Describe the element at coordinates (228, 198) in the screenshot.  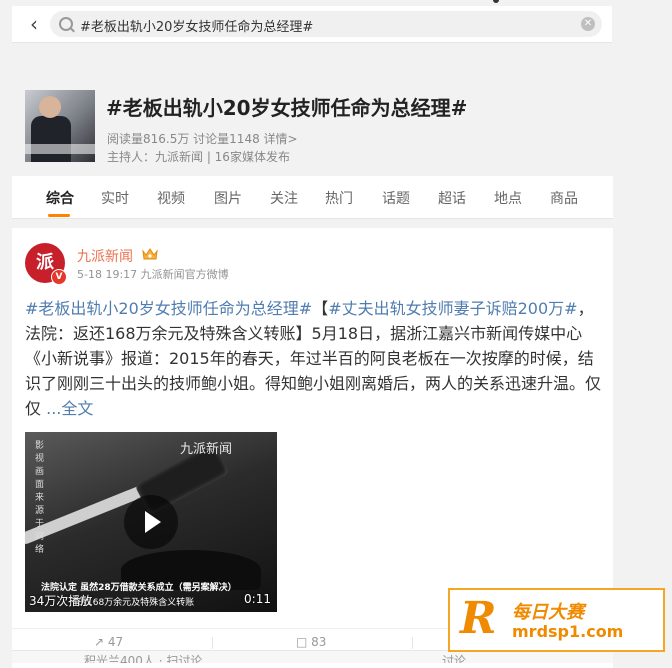
I see `tab-images: 图片` at that location.